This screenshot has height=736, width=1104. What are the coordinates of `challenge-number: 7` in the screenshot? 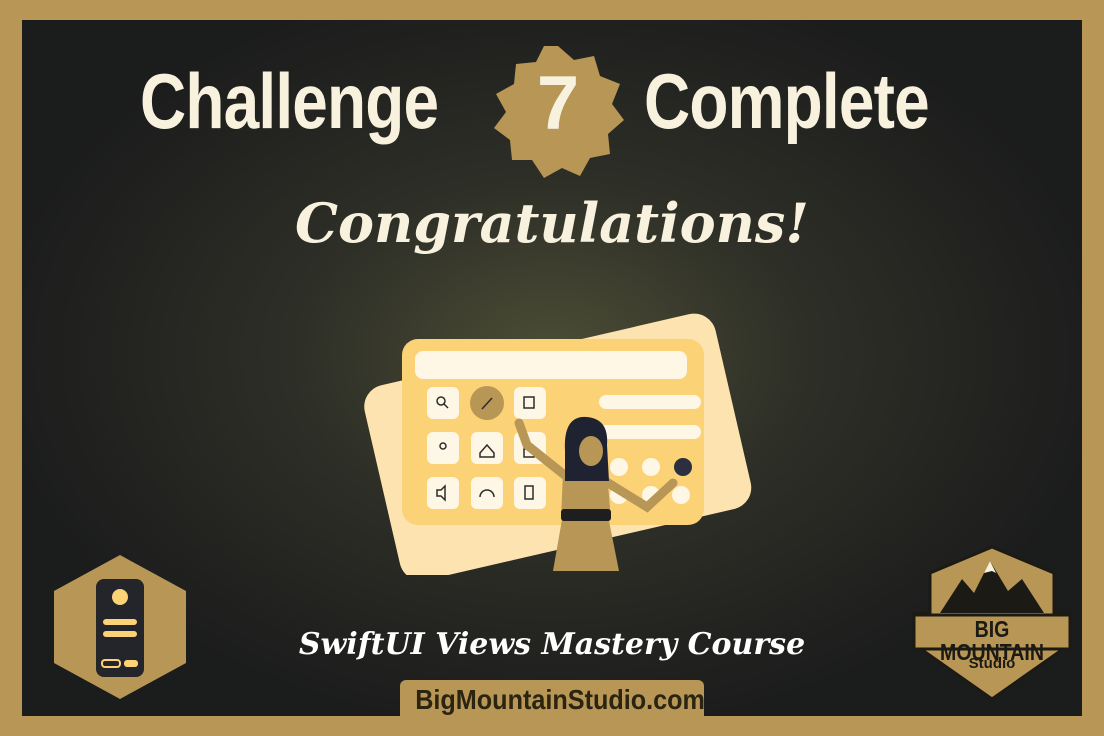 It's located at (558, 103).